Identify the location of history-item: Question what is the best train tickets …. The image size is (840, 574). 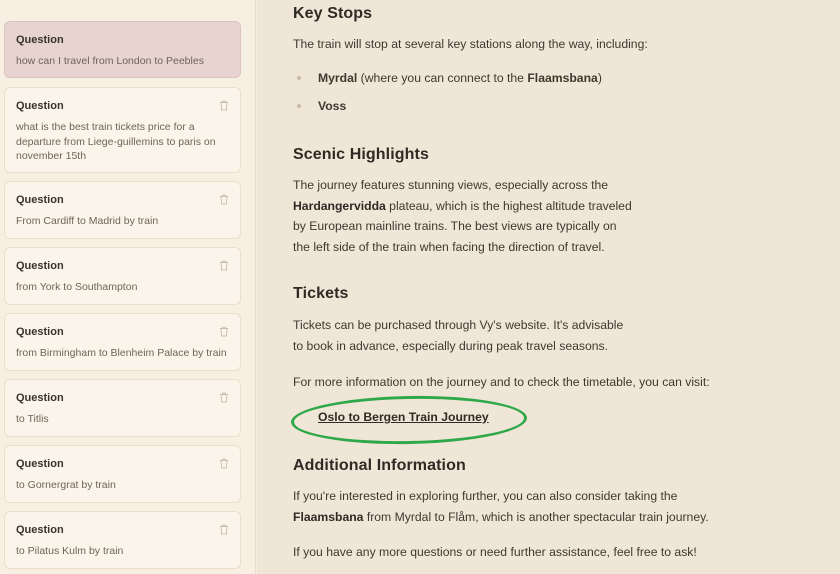
(122, 130).